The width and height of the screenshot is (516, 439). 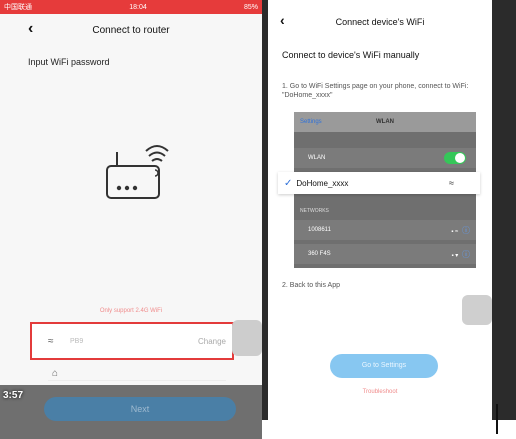 I want to click on troubleshoot-link: Troubleshoot, so click(x=380, y=392).